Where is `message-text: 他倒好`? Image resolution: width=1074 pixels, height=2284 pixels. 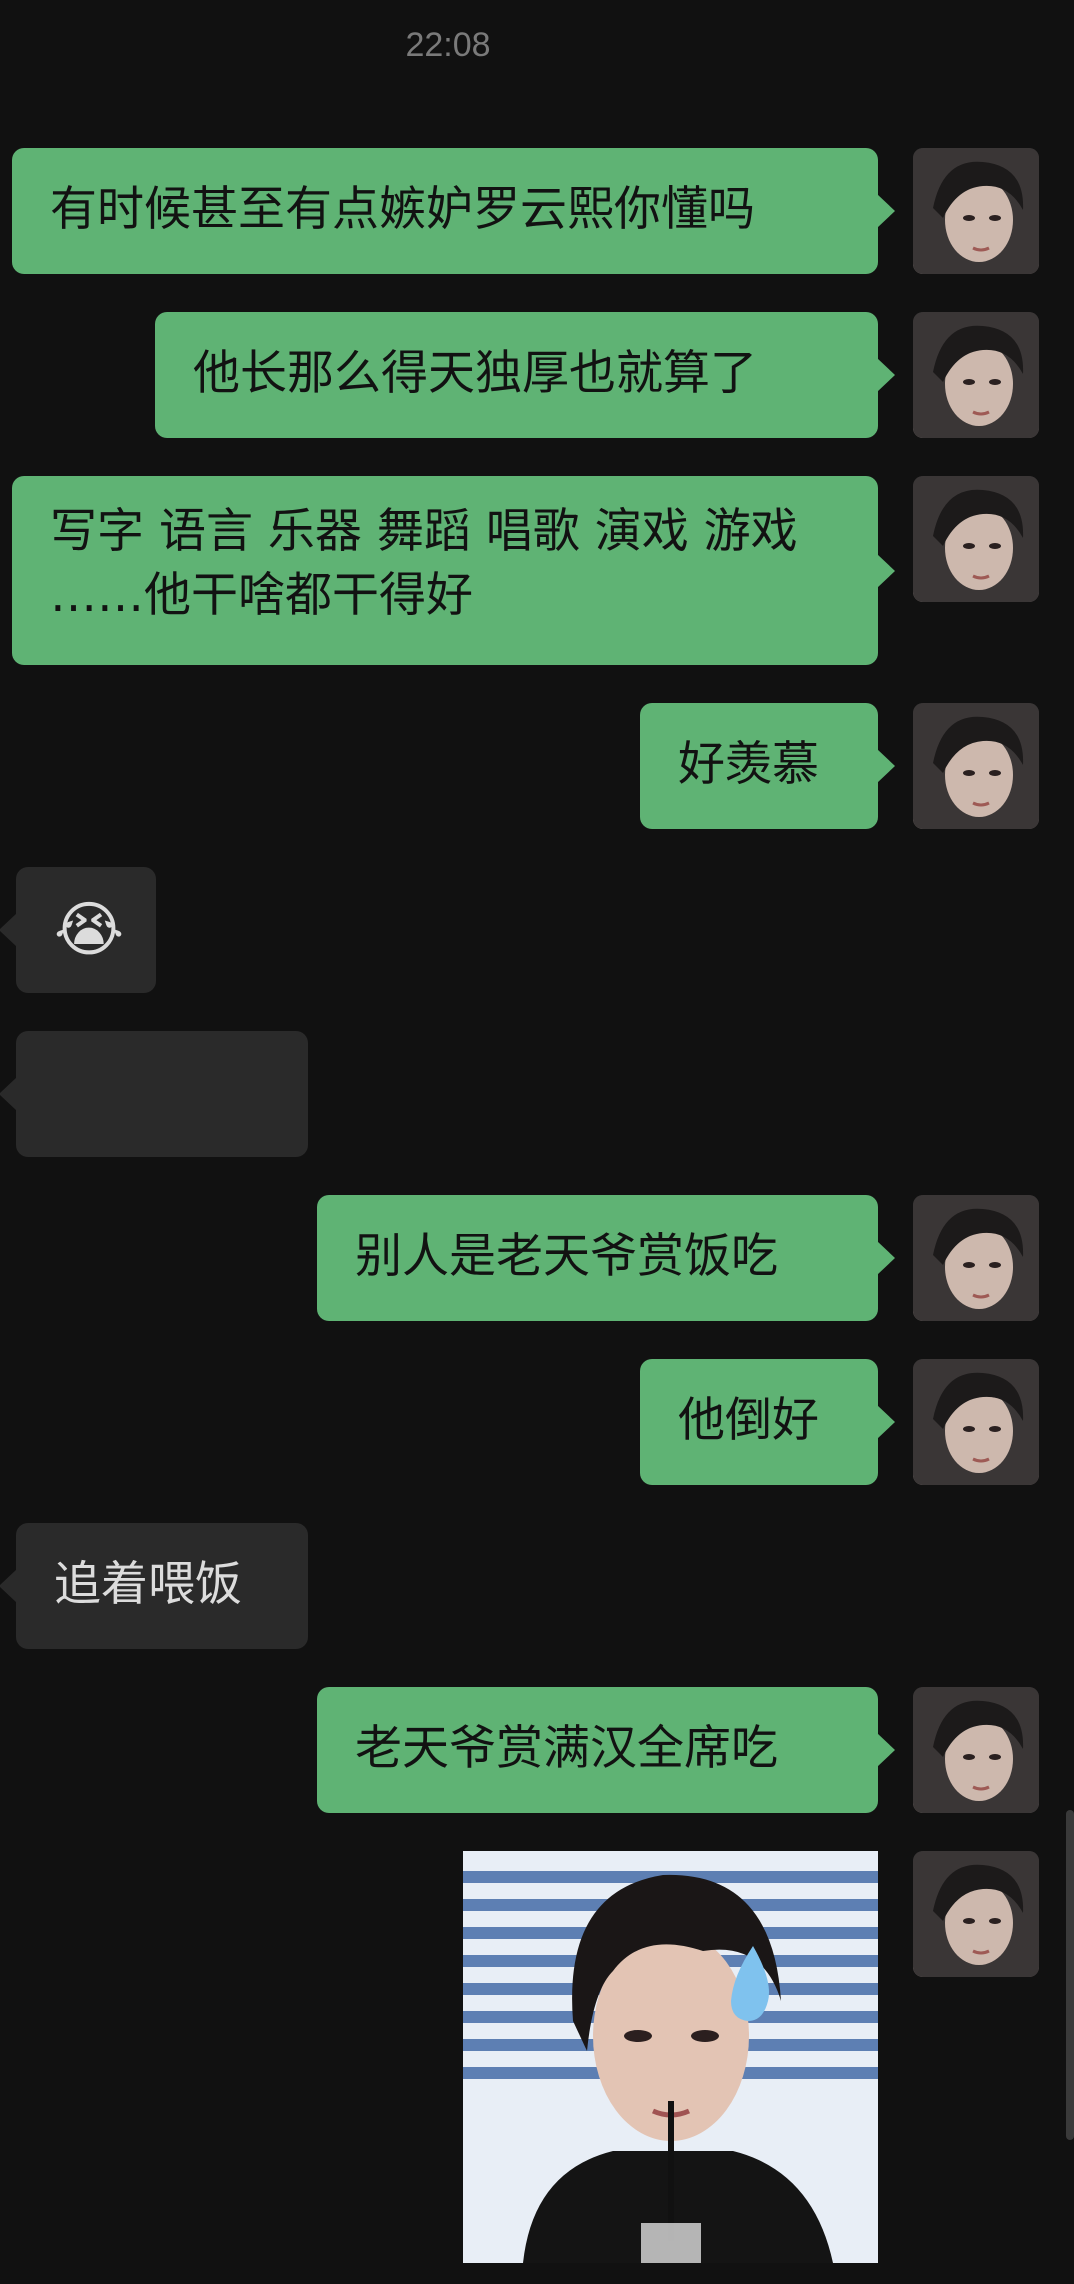 message-text: 他倒好 is located at coordinates (748, 1420).